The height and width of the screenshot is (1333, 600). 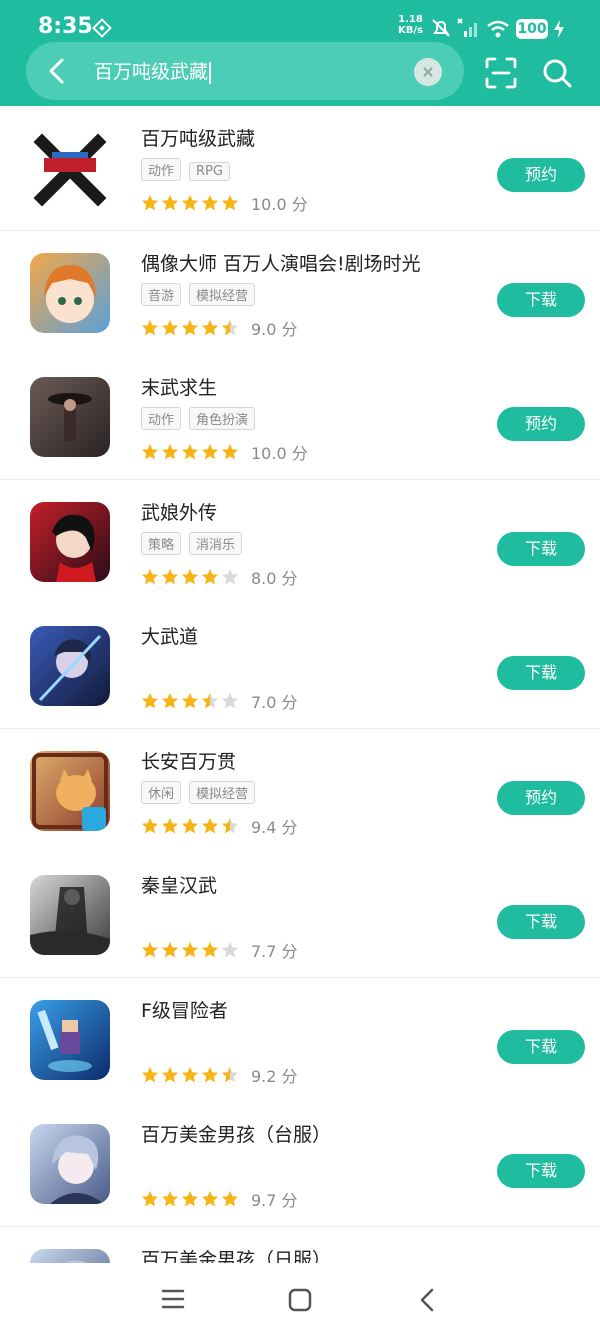 I want to click on rating: 10.0 分, so click(x=224, y=452).